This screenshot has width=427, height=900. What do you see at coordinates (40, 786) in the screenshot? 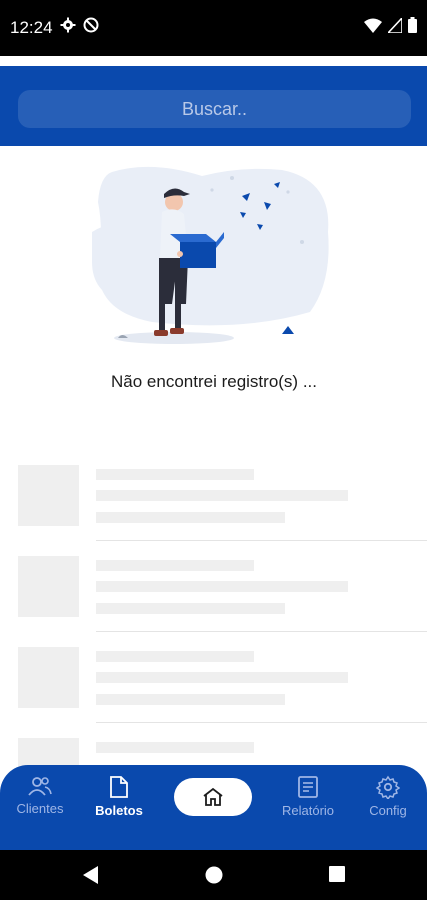
I see `users-icon` at bounding box center [40, 786].